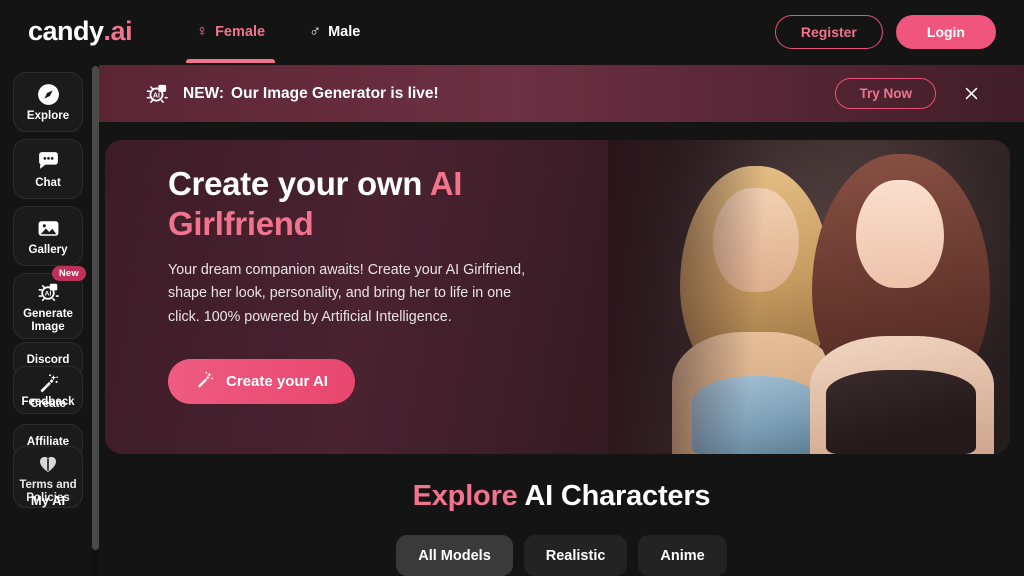  Describe the element at coordinates (118, 31) in the screenshot. I see `brand-logo-suffix: .ai` at that location.